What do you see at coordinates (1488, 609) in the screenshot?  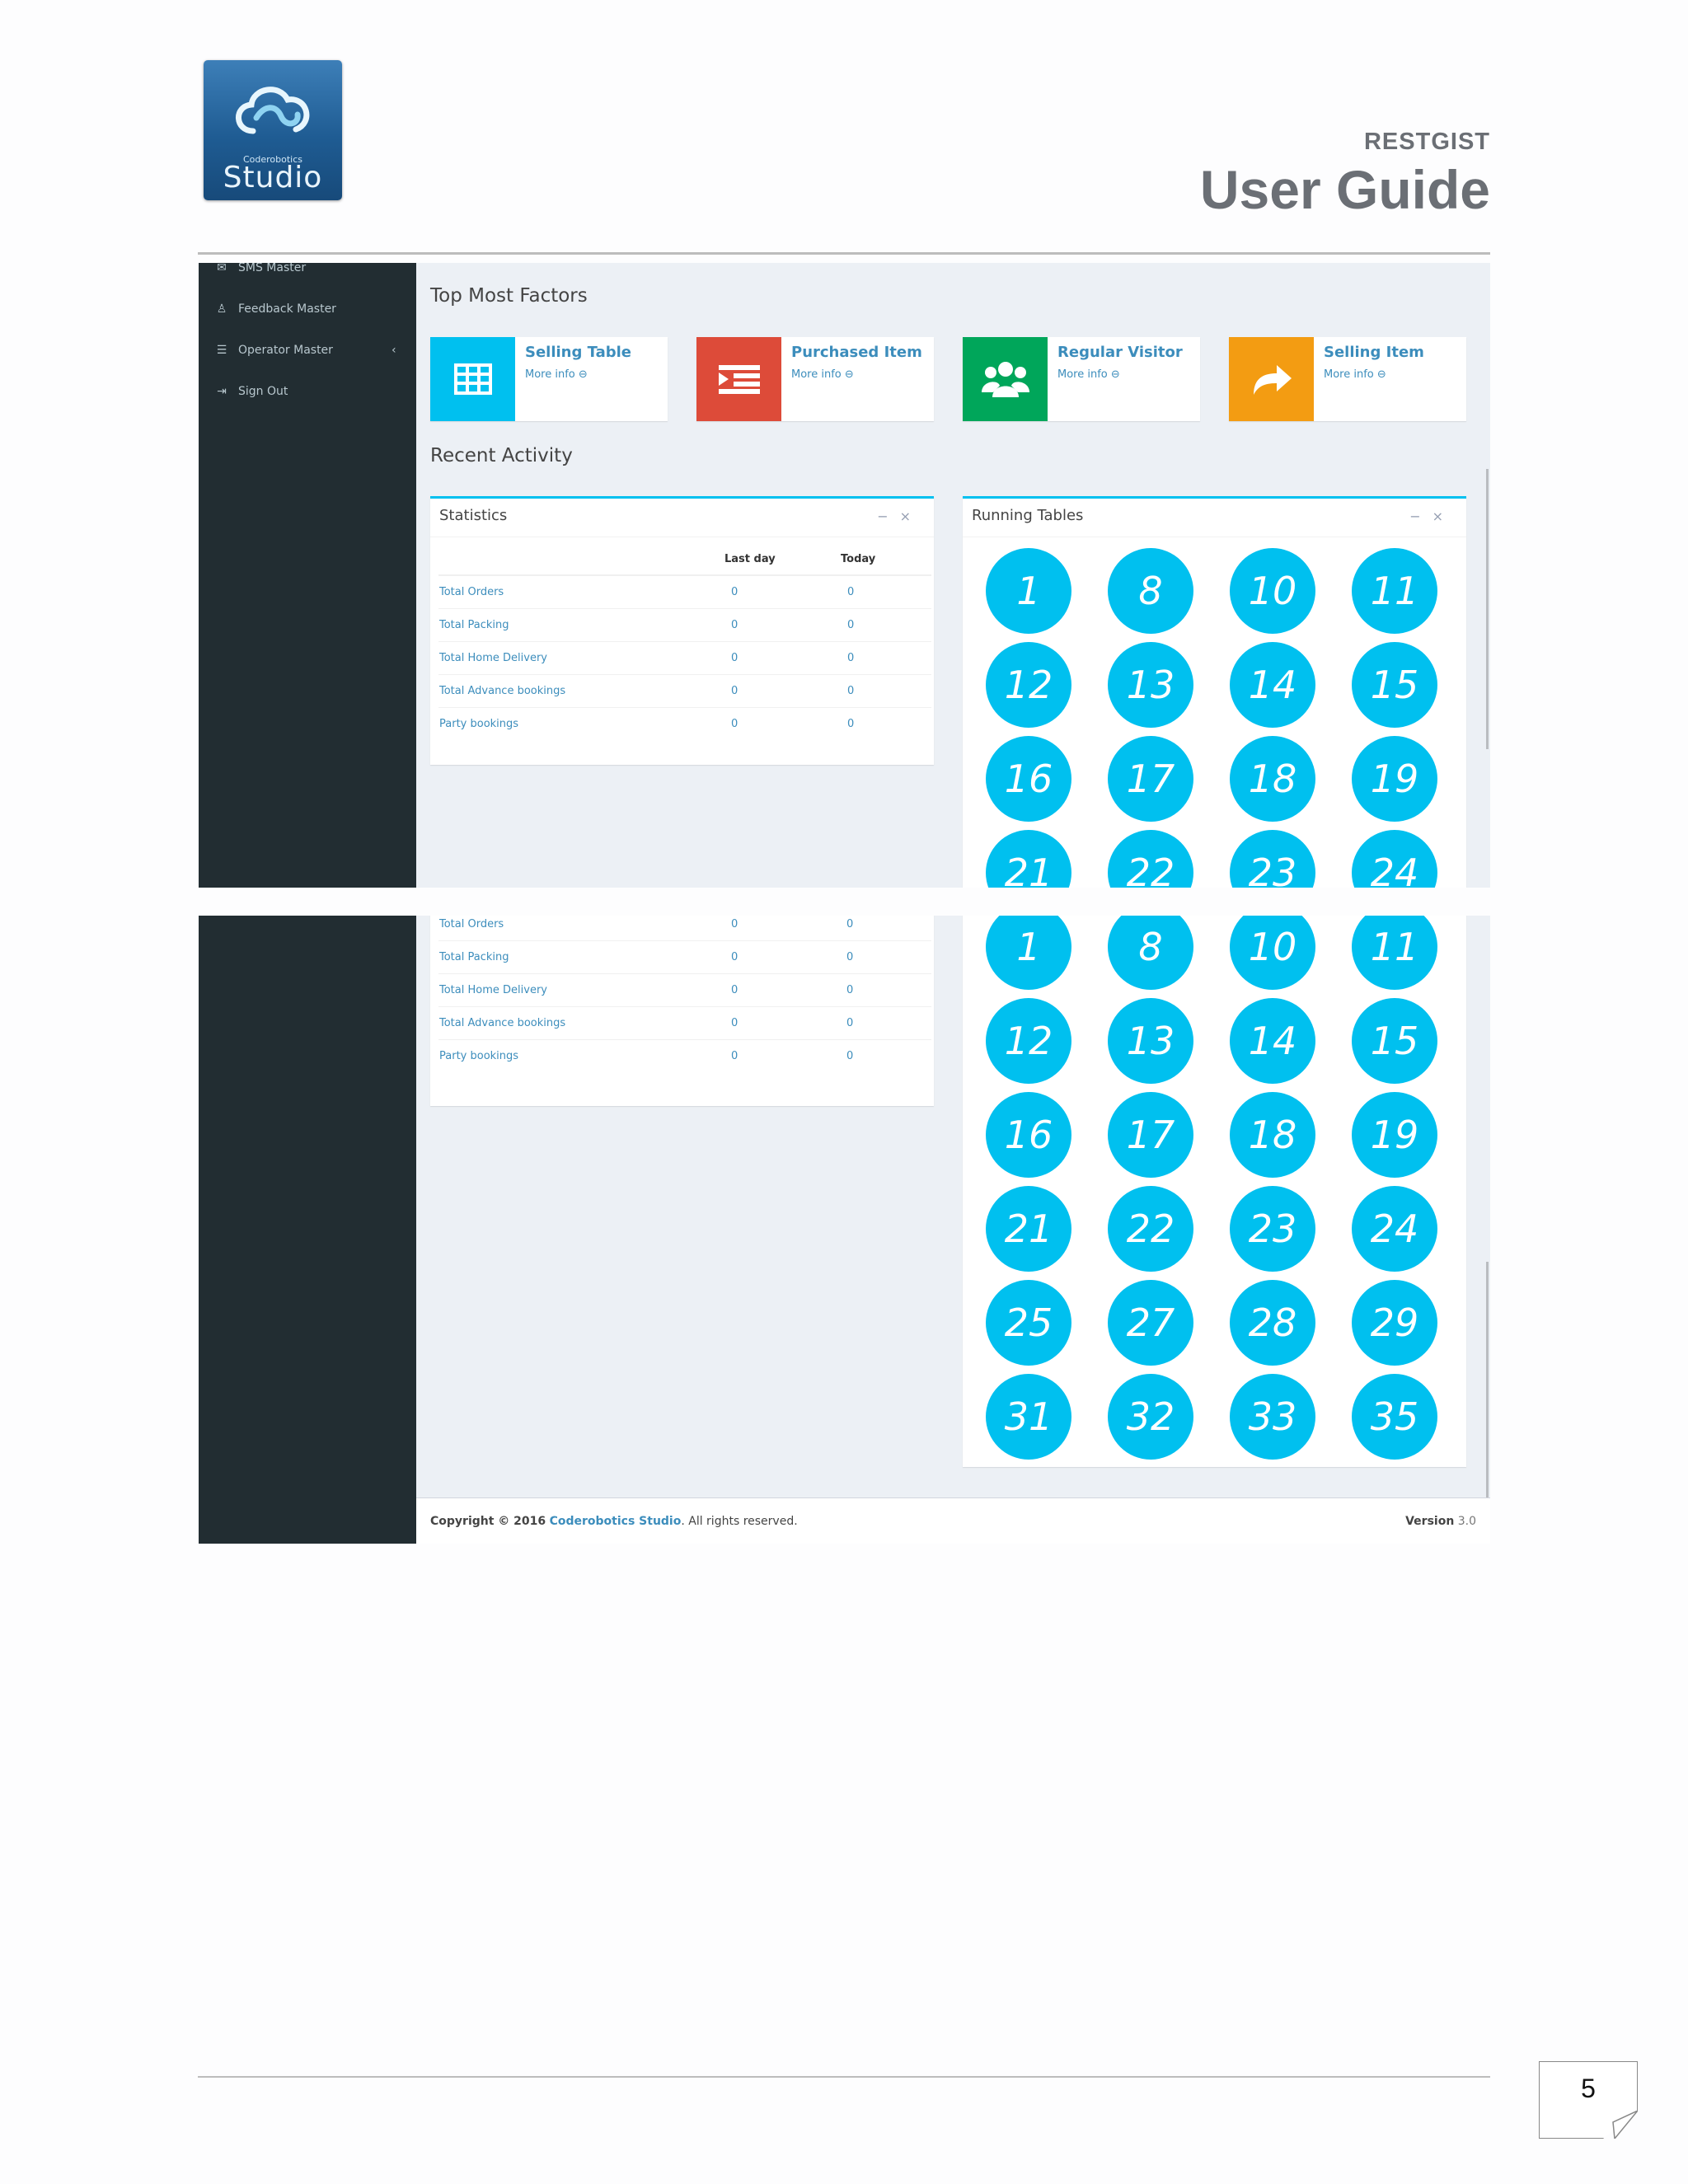 I see `scrollbar` at bounding box center [1488, 609].